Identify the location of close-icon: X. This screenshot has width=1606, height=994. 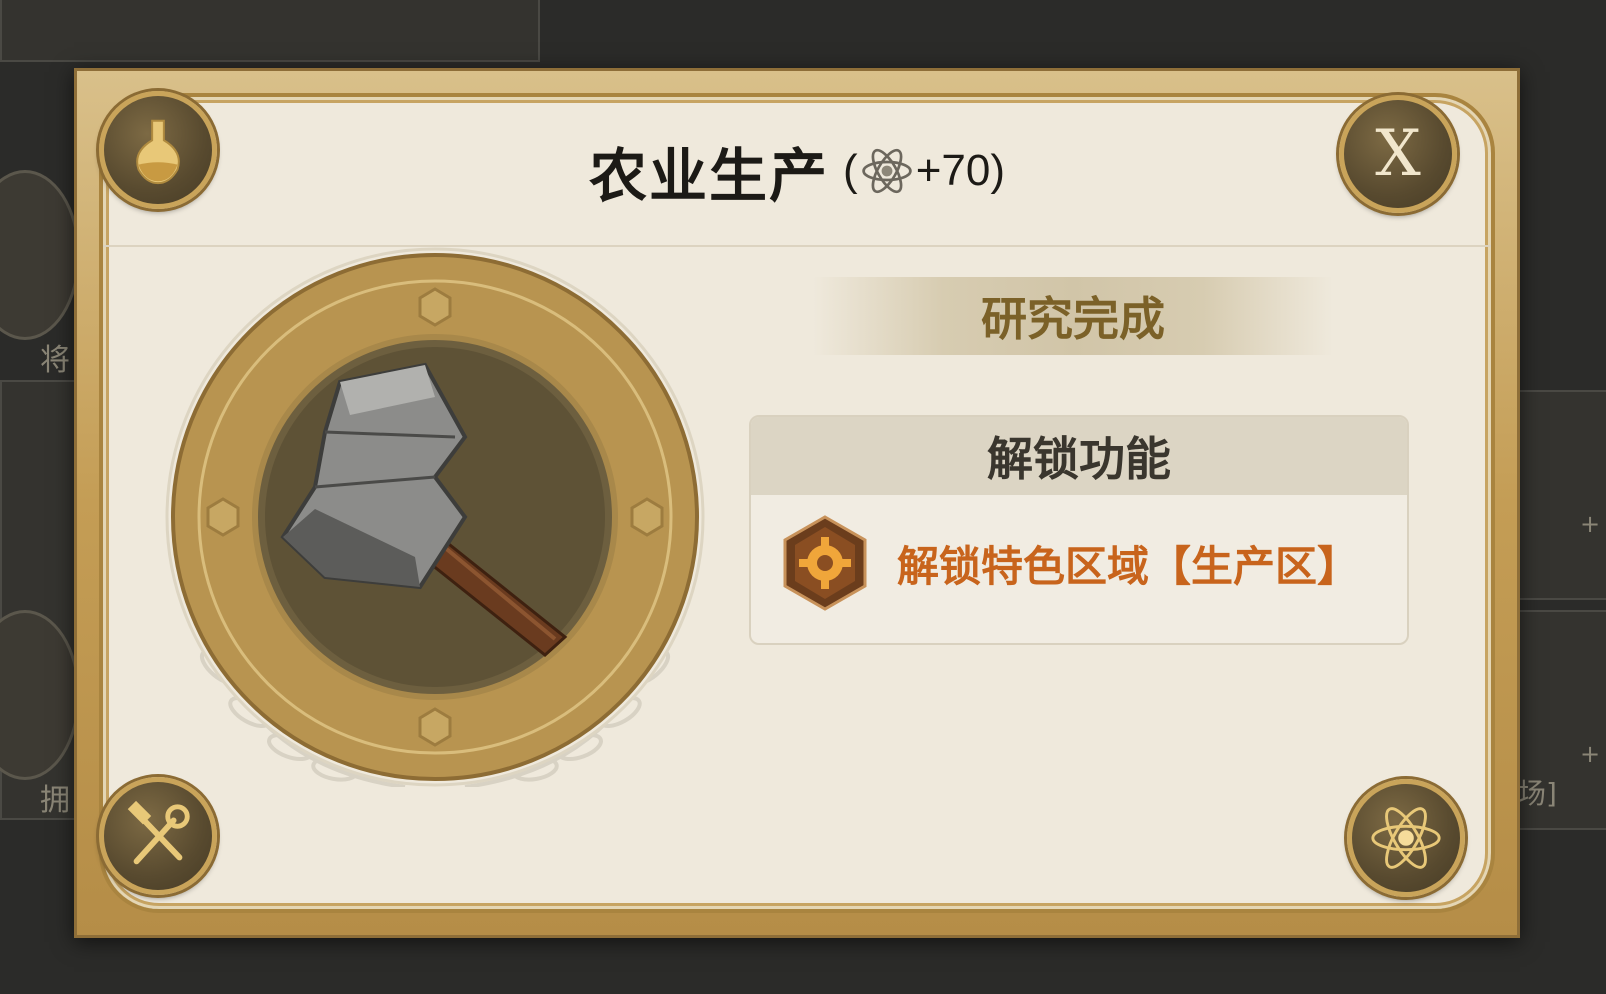
(1398, 154).